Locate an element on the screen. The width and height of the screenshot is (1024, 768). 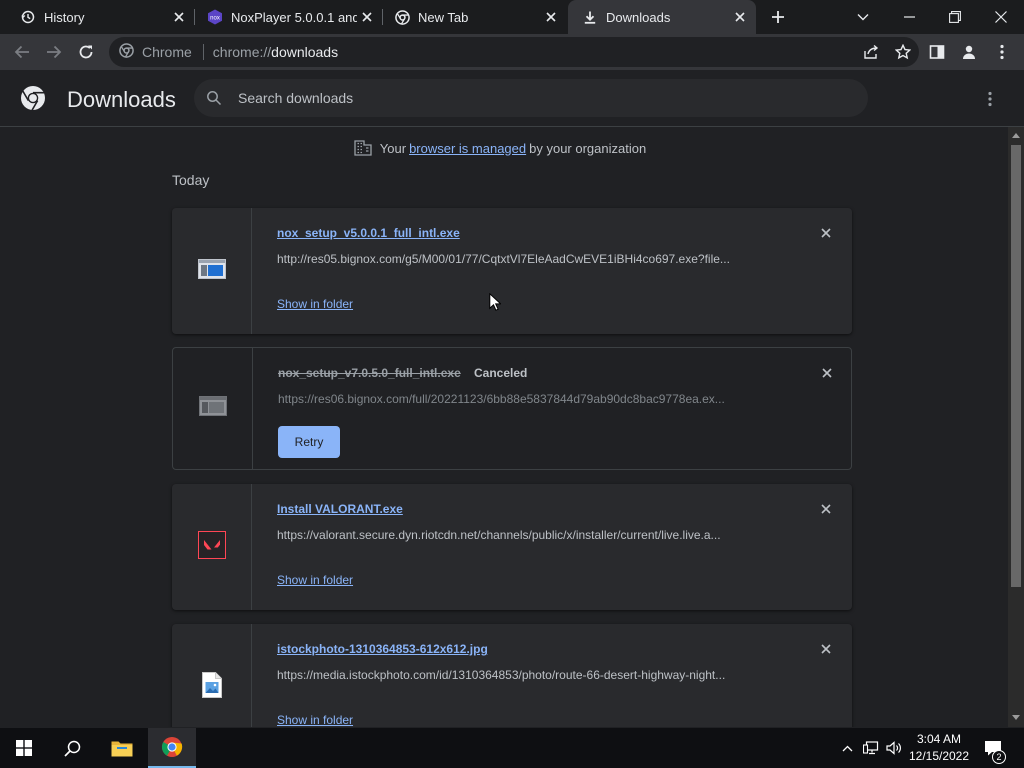
url-text: chrome://downloads is located at coordinates (275, 52).